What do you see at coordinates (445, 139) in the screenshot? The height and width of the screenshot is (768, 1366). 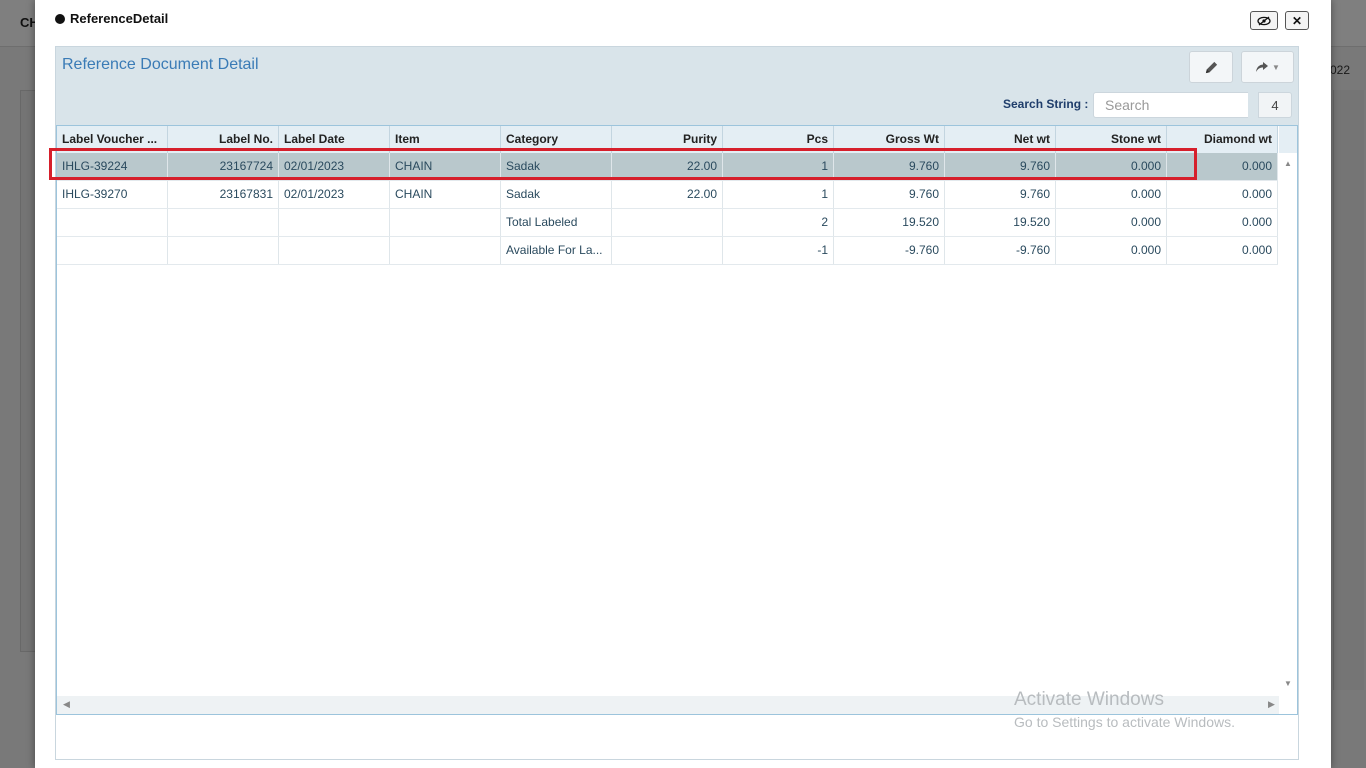 I see `column-header: Item` at bounding box center [445, 139].